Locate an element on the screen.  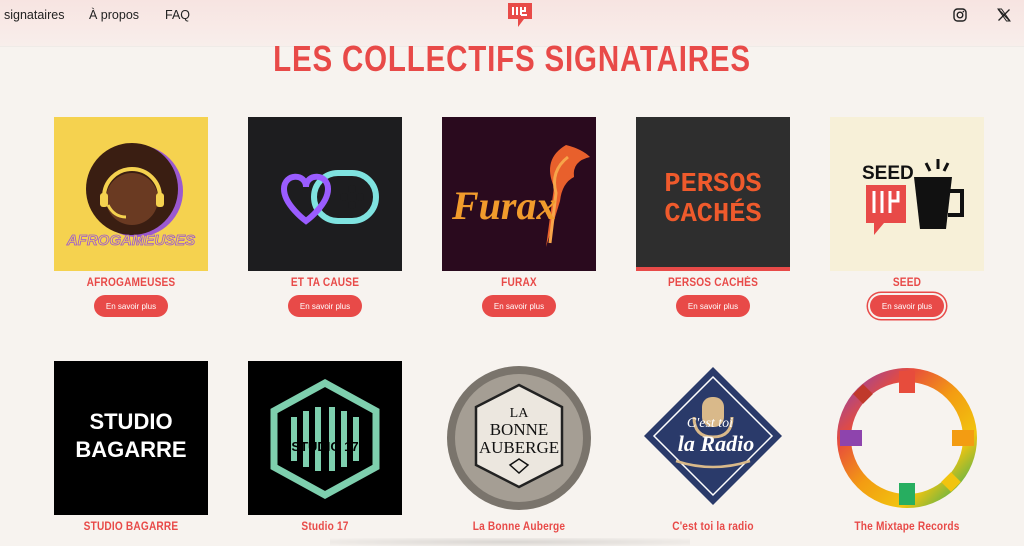
svg-text: BONNE is located at coordinates (519, 429).